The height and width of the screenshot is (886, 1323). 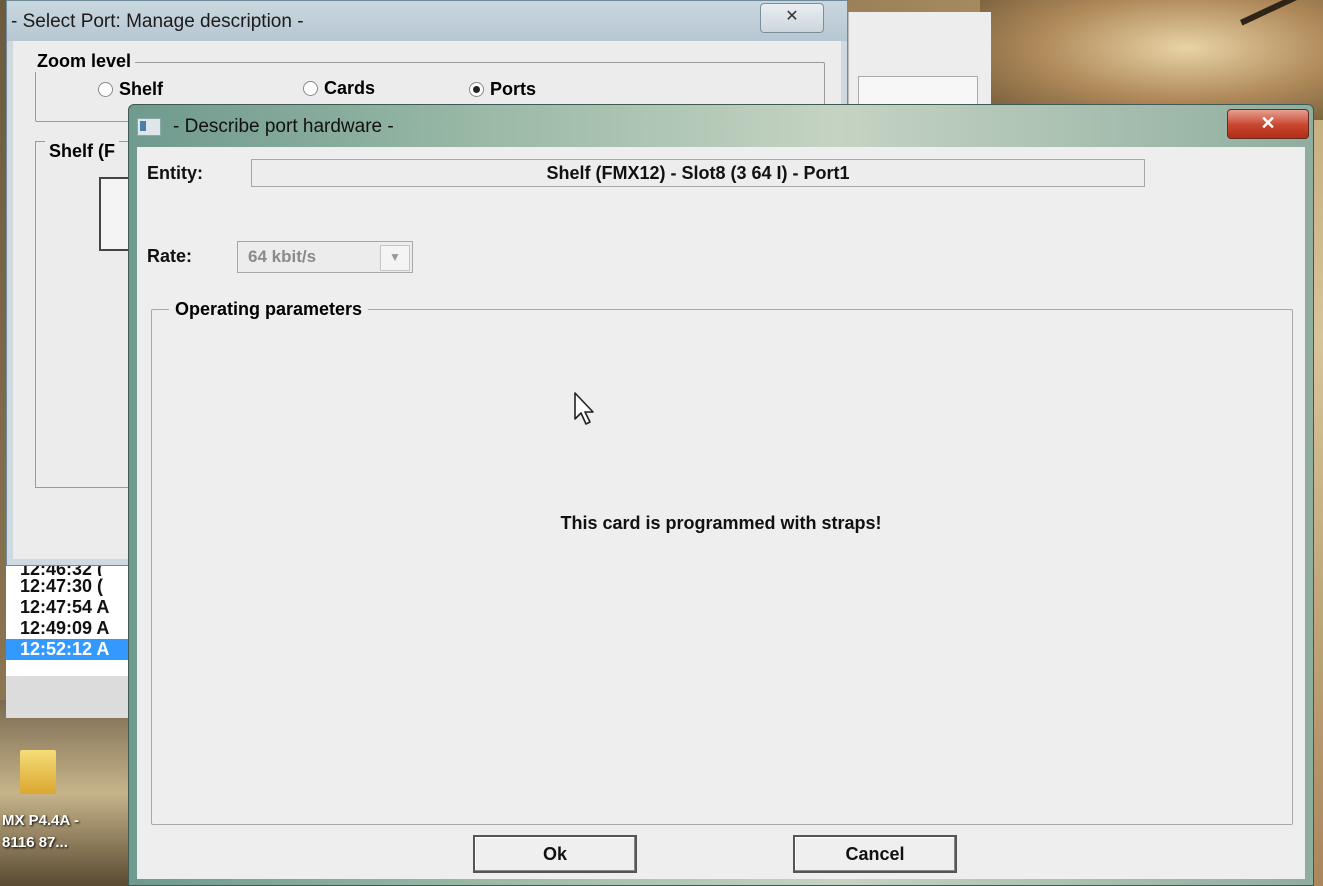 I want to click on zoom-level-label: Zoom level, so click(x=84, y=61).